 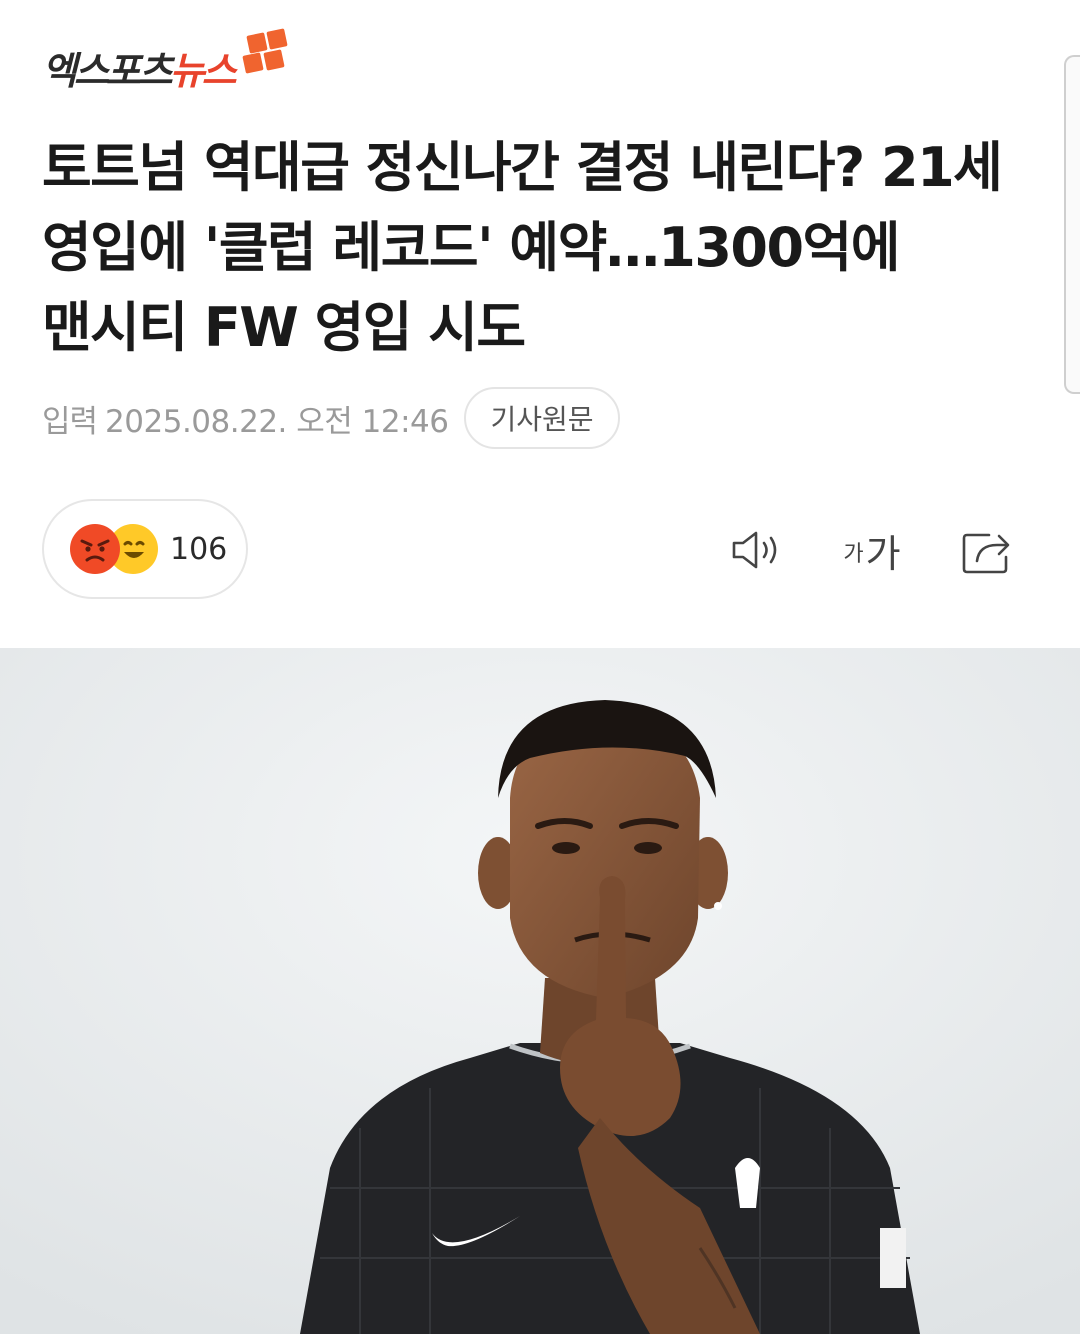 What do you see at coordinates (107, 71) in the screenshot?
I see `brand-name-dark: 엑스포츠` at bounding box center [107, 71].